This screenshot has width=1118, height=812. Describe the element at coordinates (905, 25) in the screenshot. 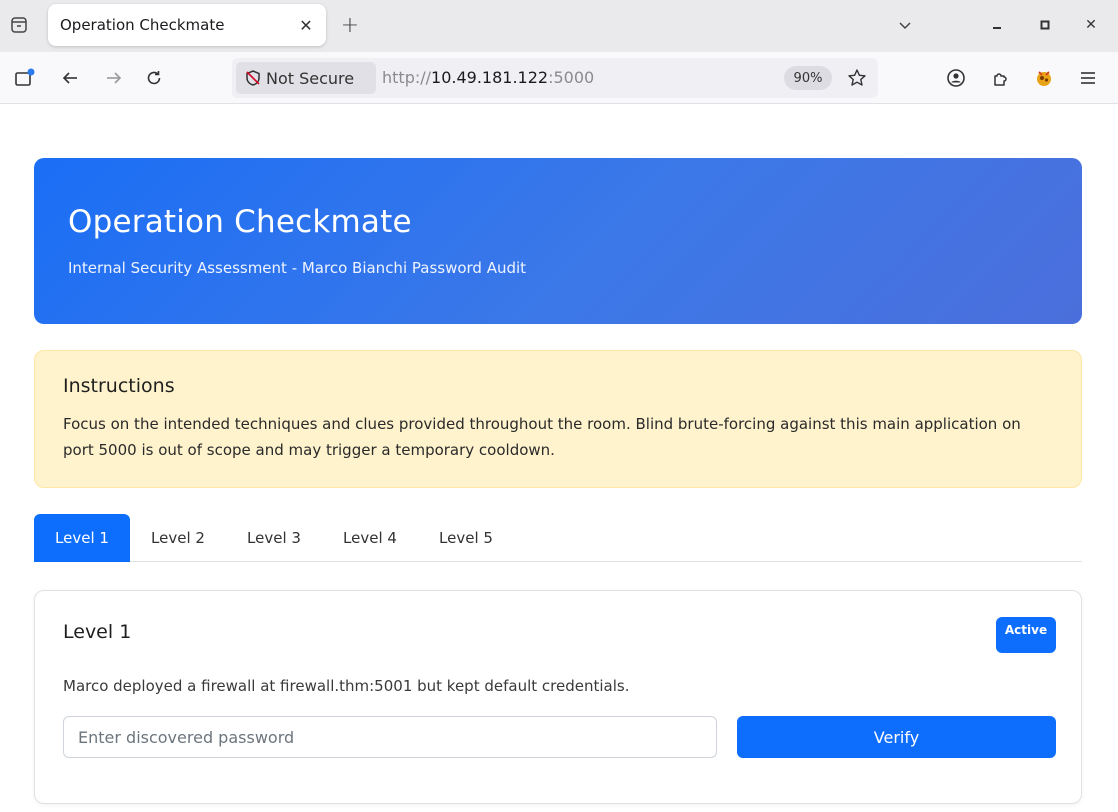

I see `chevron-down-icon` at that location.